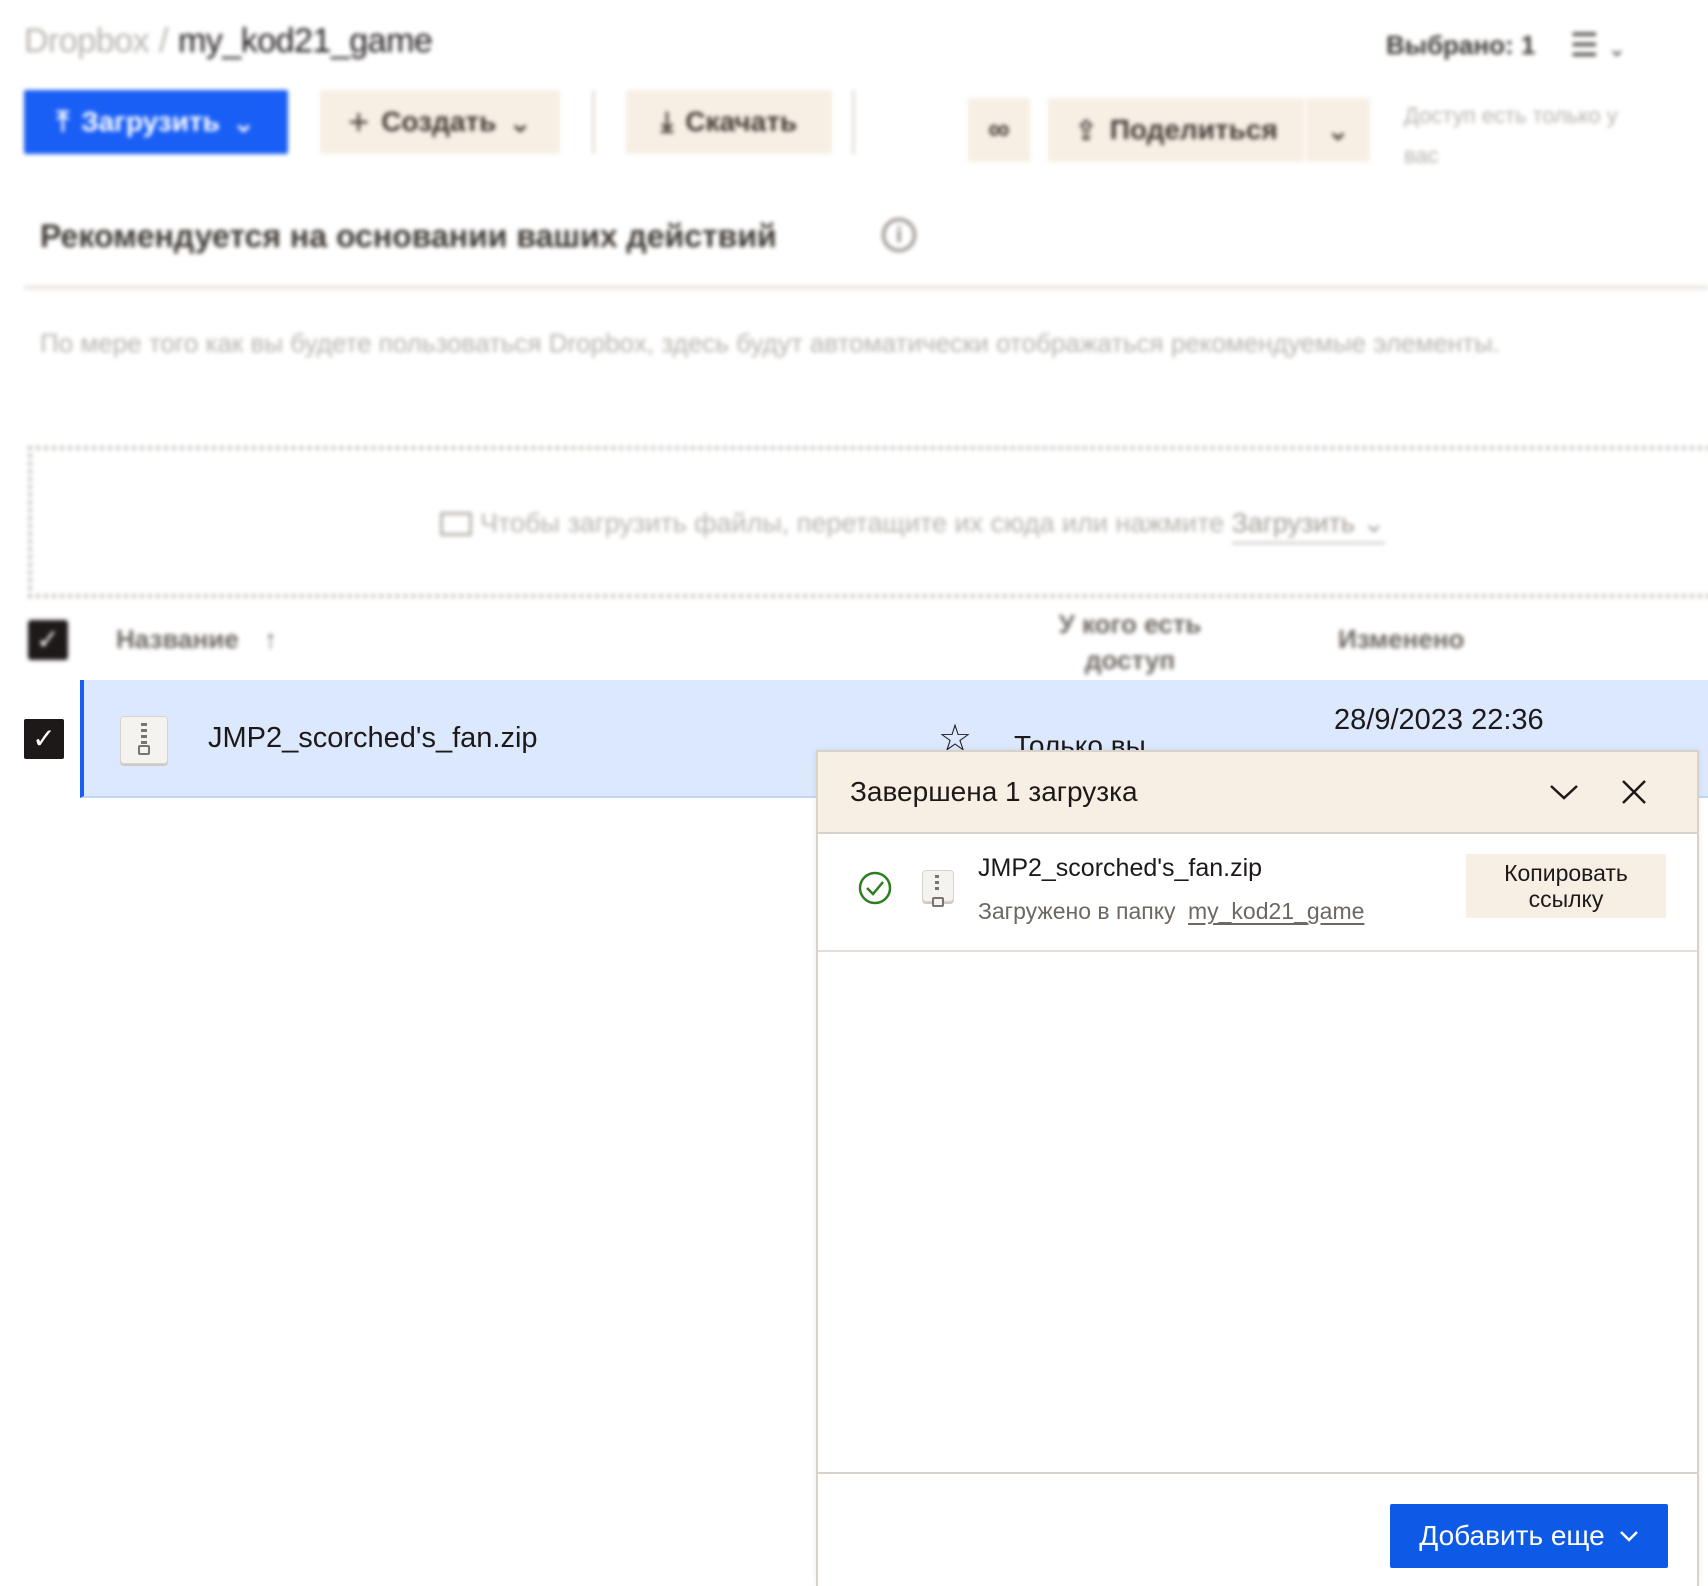  I want to click on download-button: ⤓ Скачать, so click(729, 122).